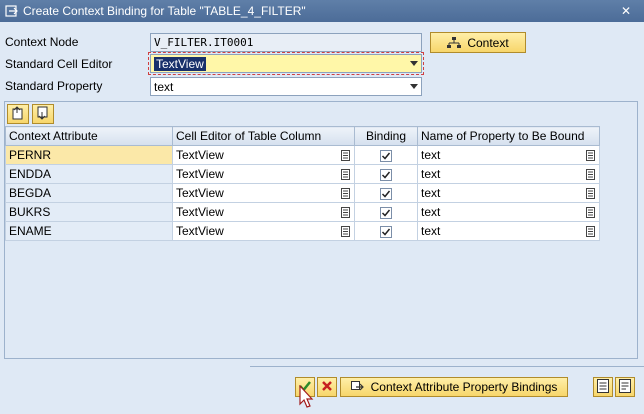 The width and height of the screenshot is (644, 414). What do you see at coordinates (89, 231) in the screenshot?
I see `attribute-cell: ENAME` at bounding box center [89, 231].